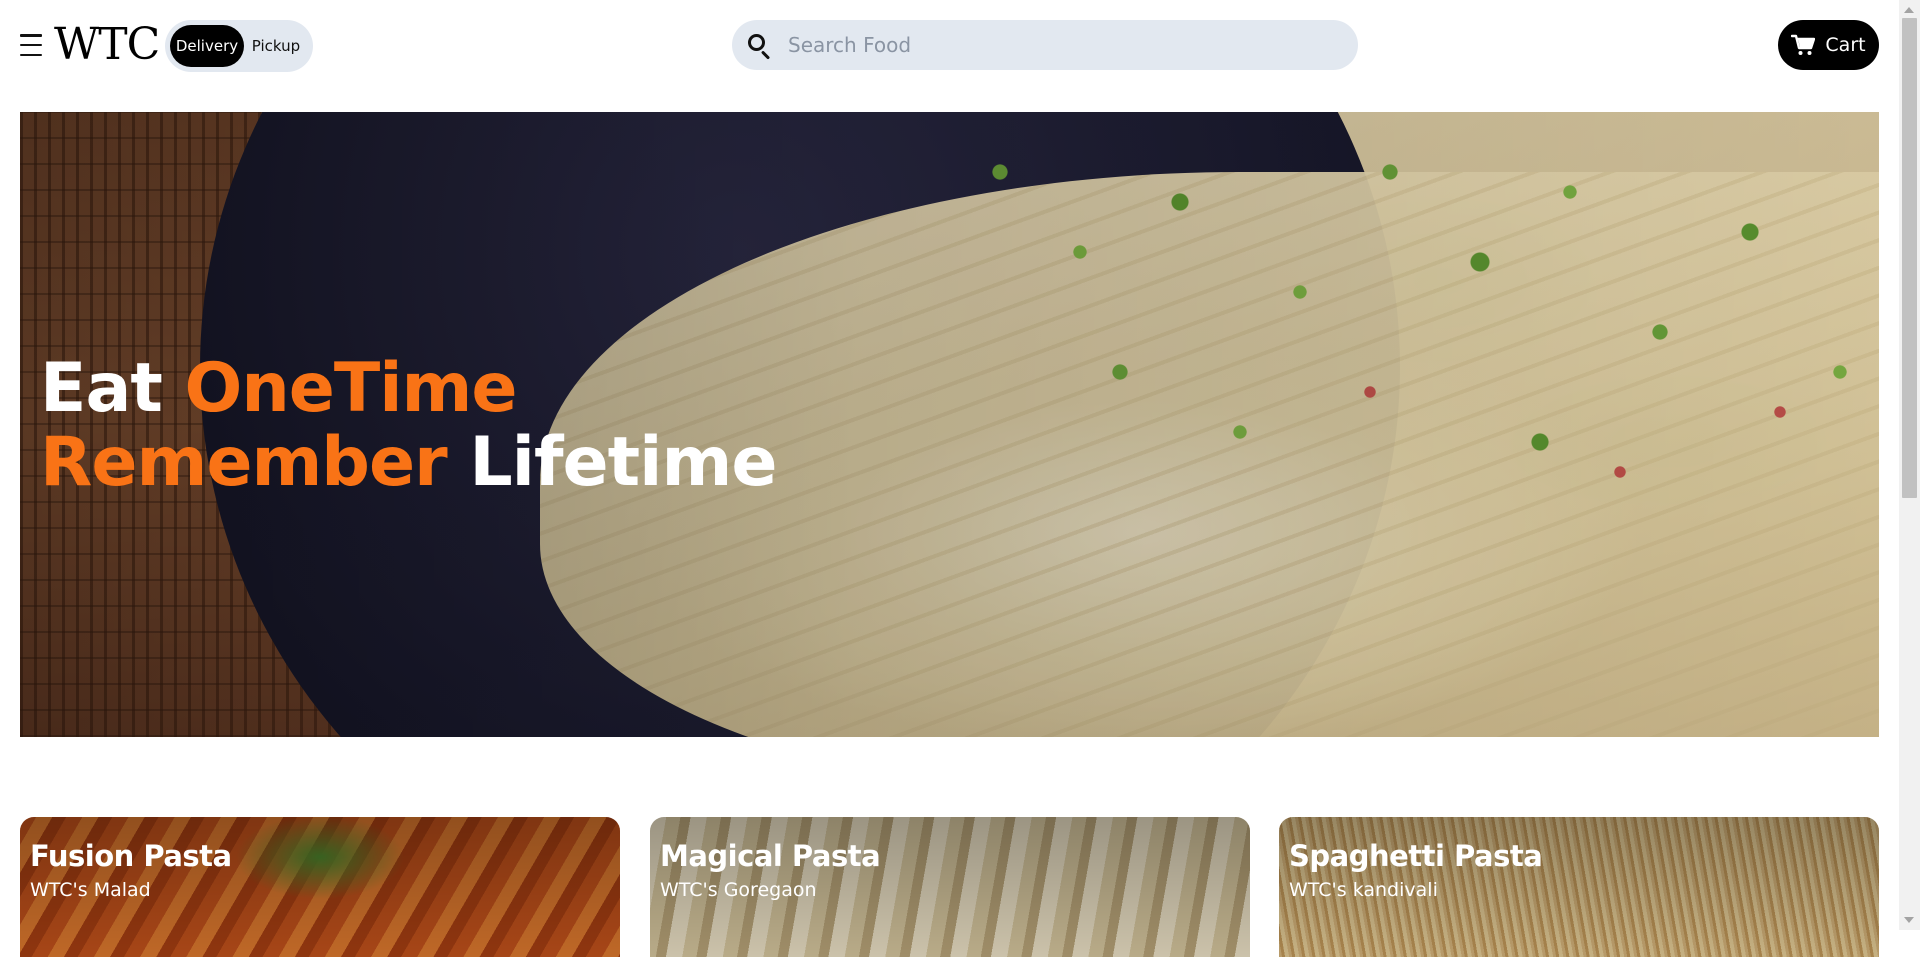 The height and width of the screenshot is (957, 1920). What do you see at coordinates (1363, 890) in the screenshot?
I see `card-location: WTC's kandivali` at bounding box center [1363, 890].